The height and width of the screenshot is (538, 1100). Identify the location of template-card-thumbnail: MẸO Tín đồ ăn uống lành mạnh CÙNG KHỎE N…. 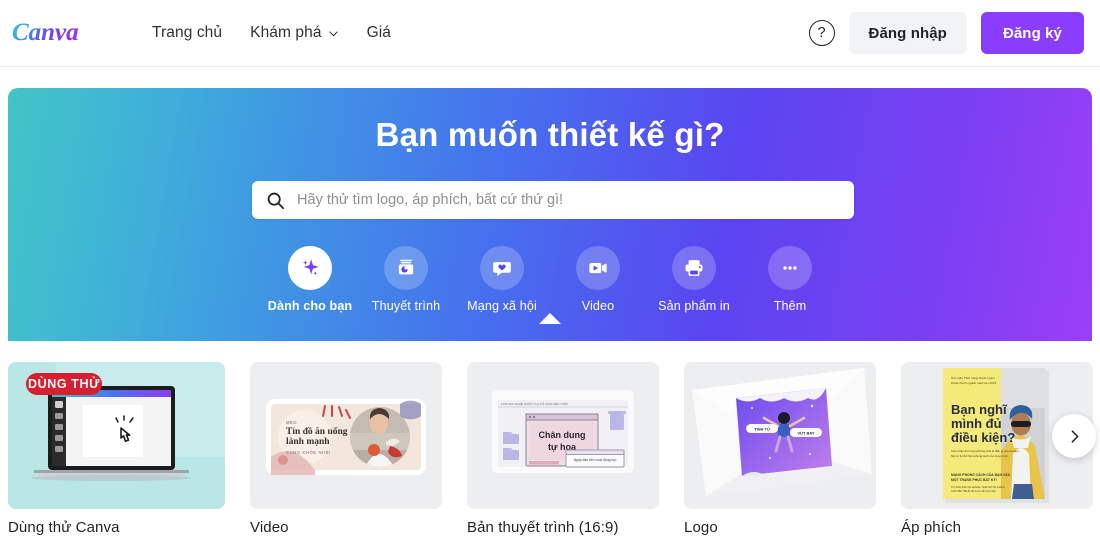
(346, 435).